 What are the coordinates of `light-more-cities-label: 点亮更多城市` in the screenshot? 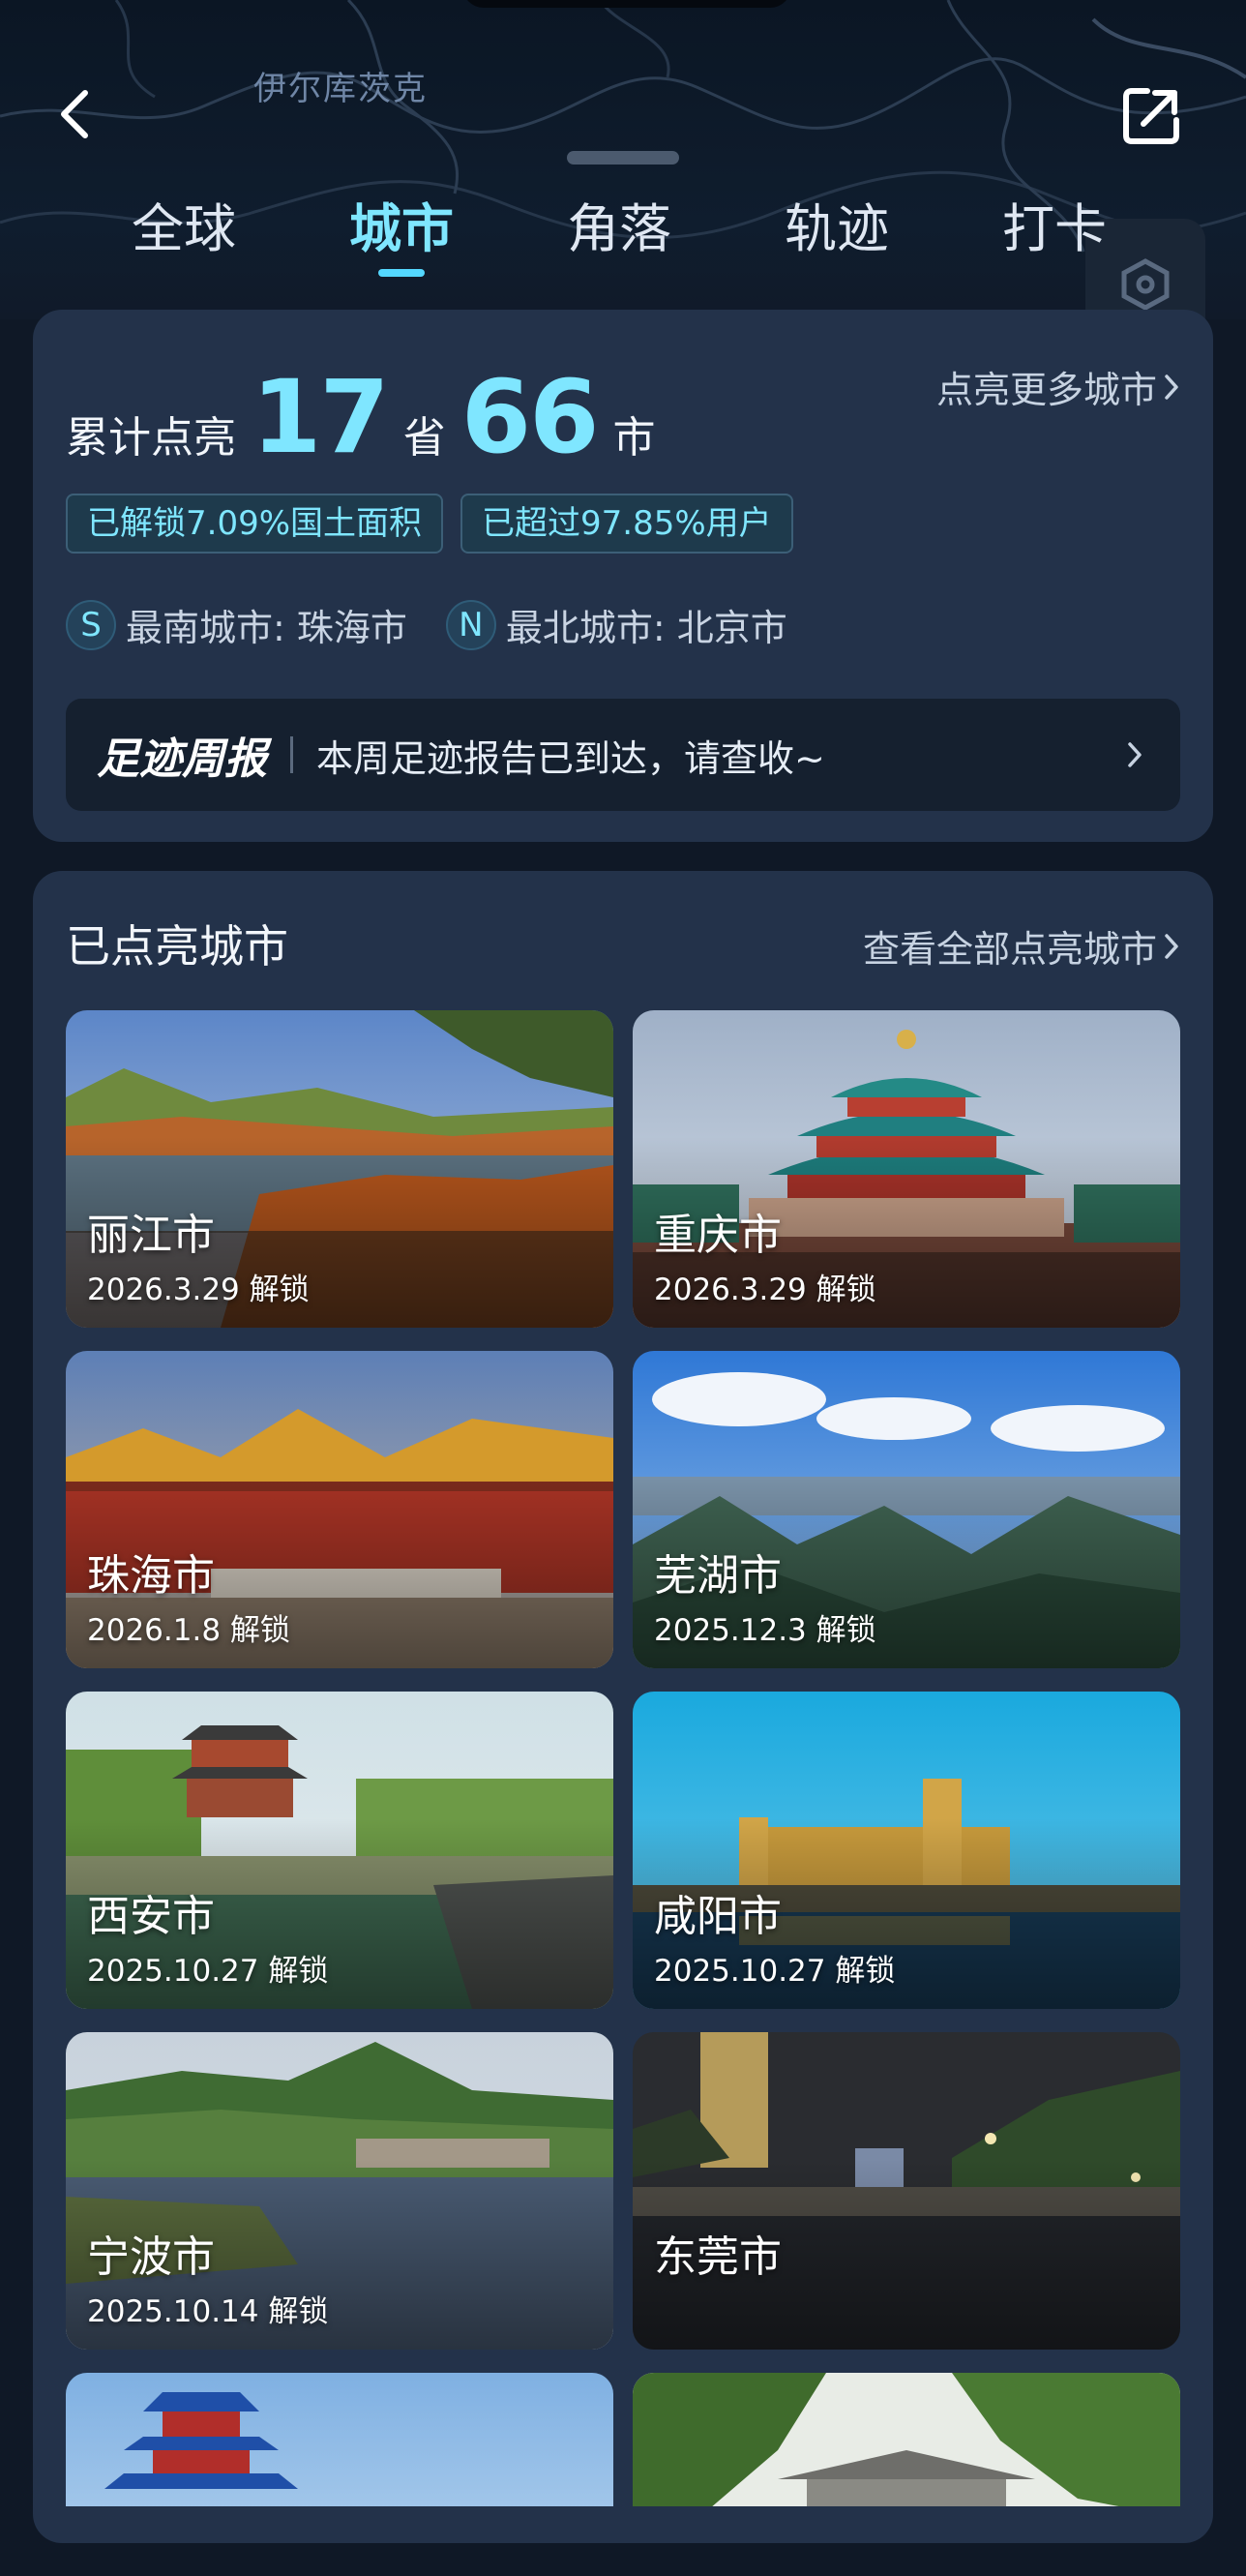 It's located at (1046, 390).